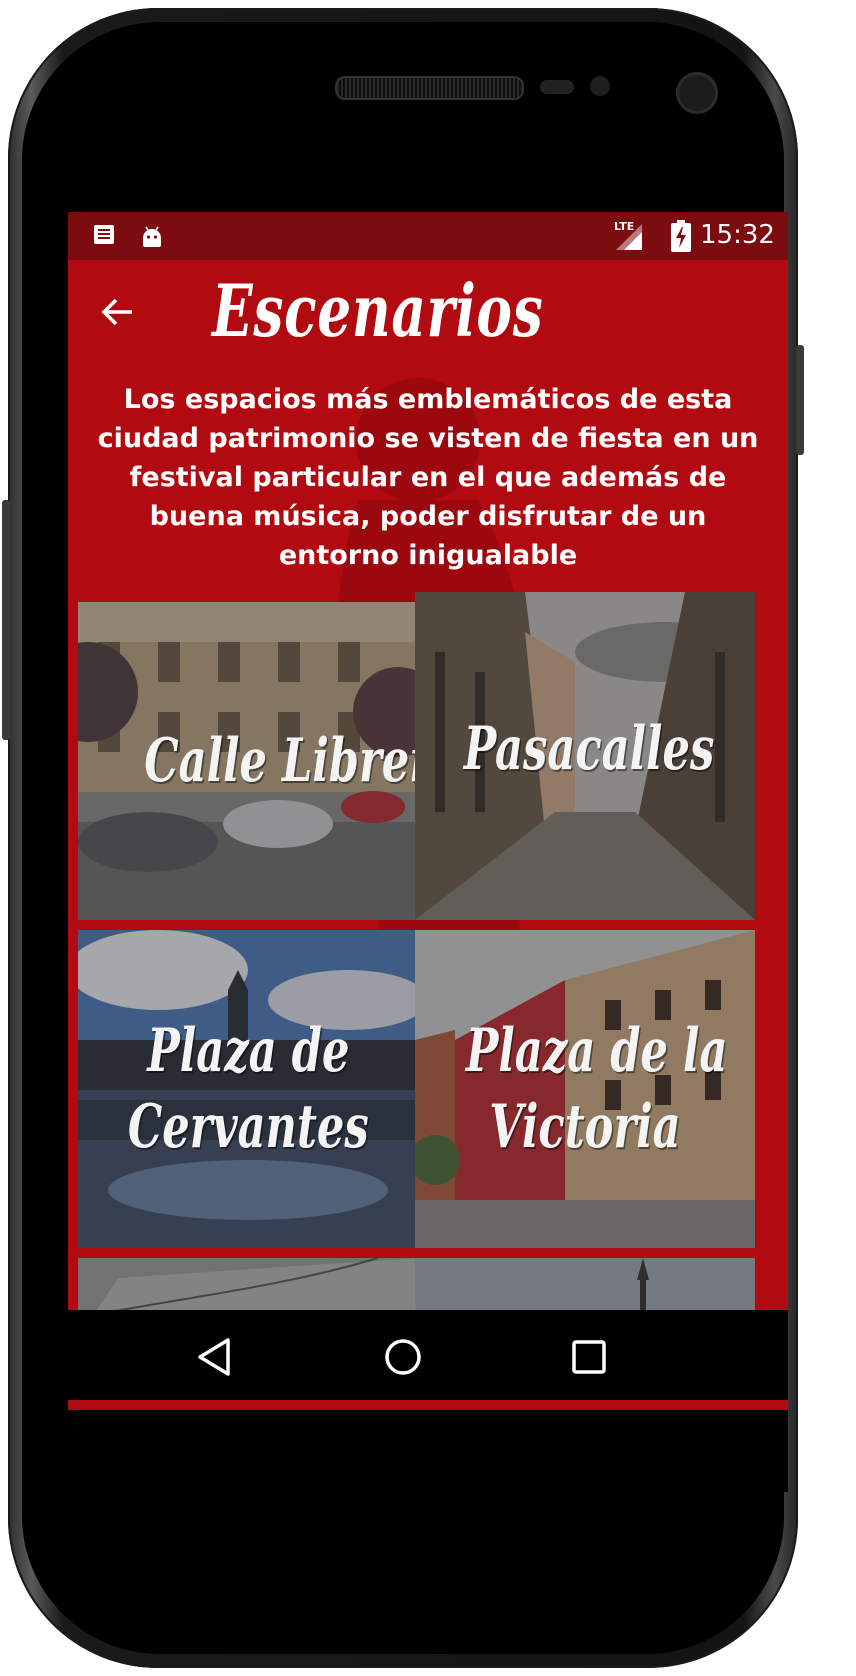  Describe the element at coordinates (6, 620) in the screenshot. I see `power-button-left` at that location.